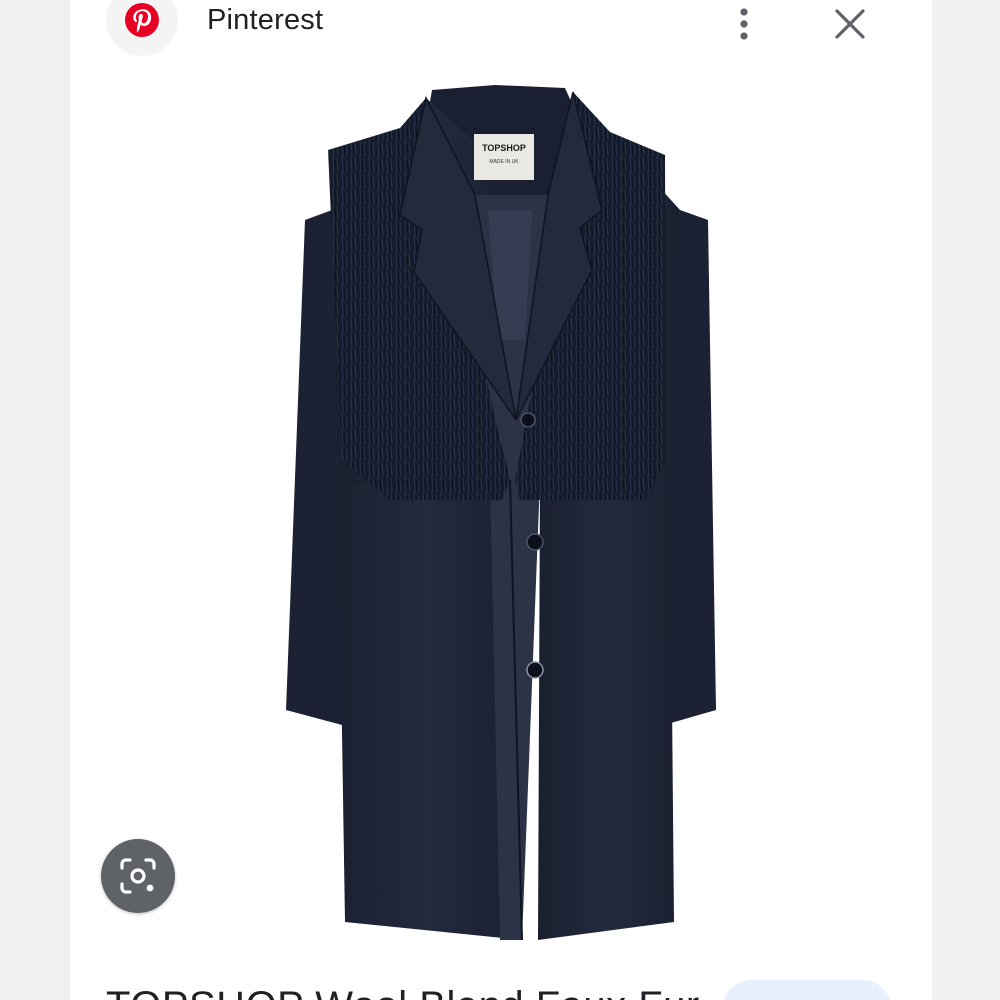  What do you see at coordinates (501, 30) in the screenshot?
I see `result-header: Pinterest` at bounding box center [501, 30].